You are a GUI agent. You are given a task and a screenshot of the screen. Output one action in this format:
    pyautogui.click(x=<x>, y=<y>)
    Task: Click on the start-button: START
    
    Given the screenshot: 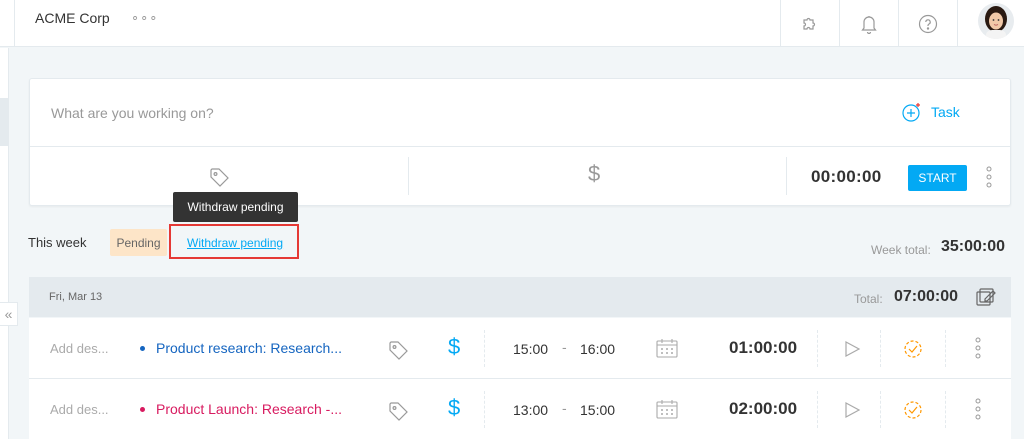 What is the action you would take?
    pyautogui.click(x=937, y=178)
    